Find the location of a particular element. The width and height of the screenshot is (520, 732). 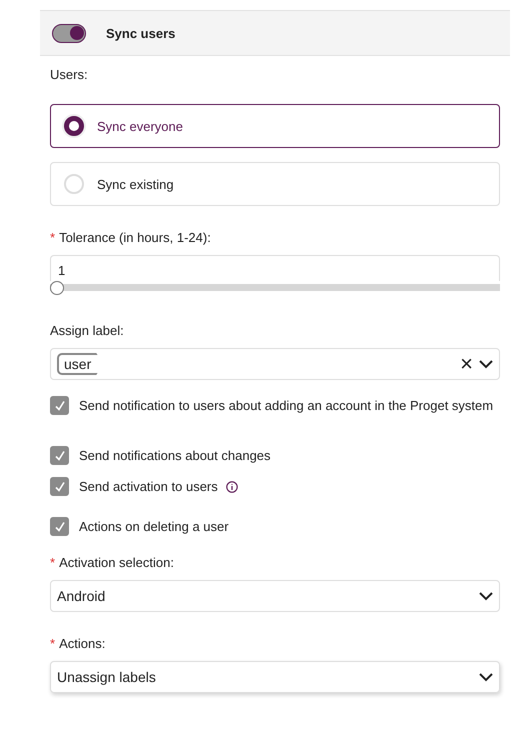

field-label: Tolerance (in hours, 1-24): is located at coordinates (135, 237).